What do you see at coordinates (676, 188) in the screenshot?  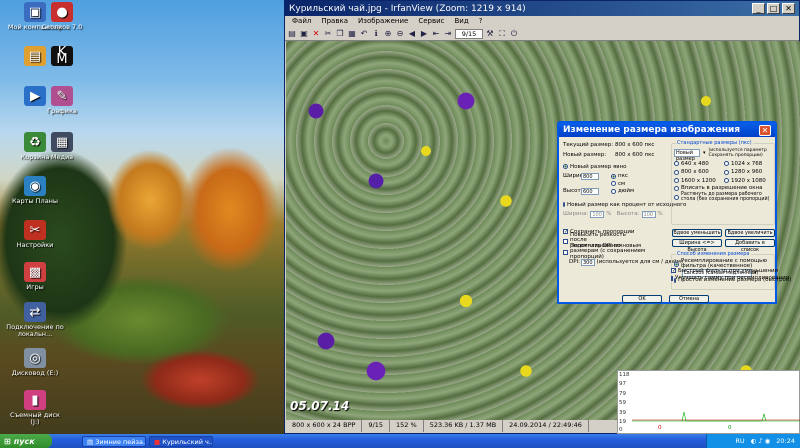 I see `radio-fit-window` at bounding box center [676, 188].